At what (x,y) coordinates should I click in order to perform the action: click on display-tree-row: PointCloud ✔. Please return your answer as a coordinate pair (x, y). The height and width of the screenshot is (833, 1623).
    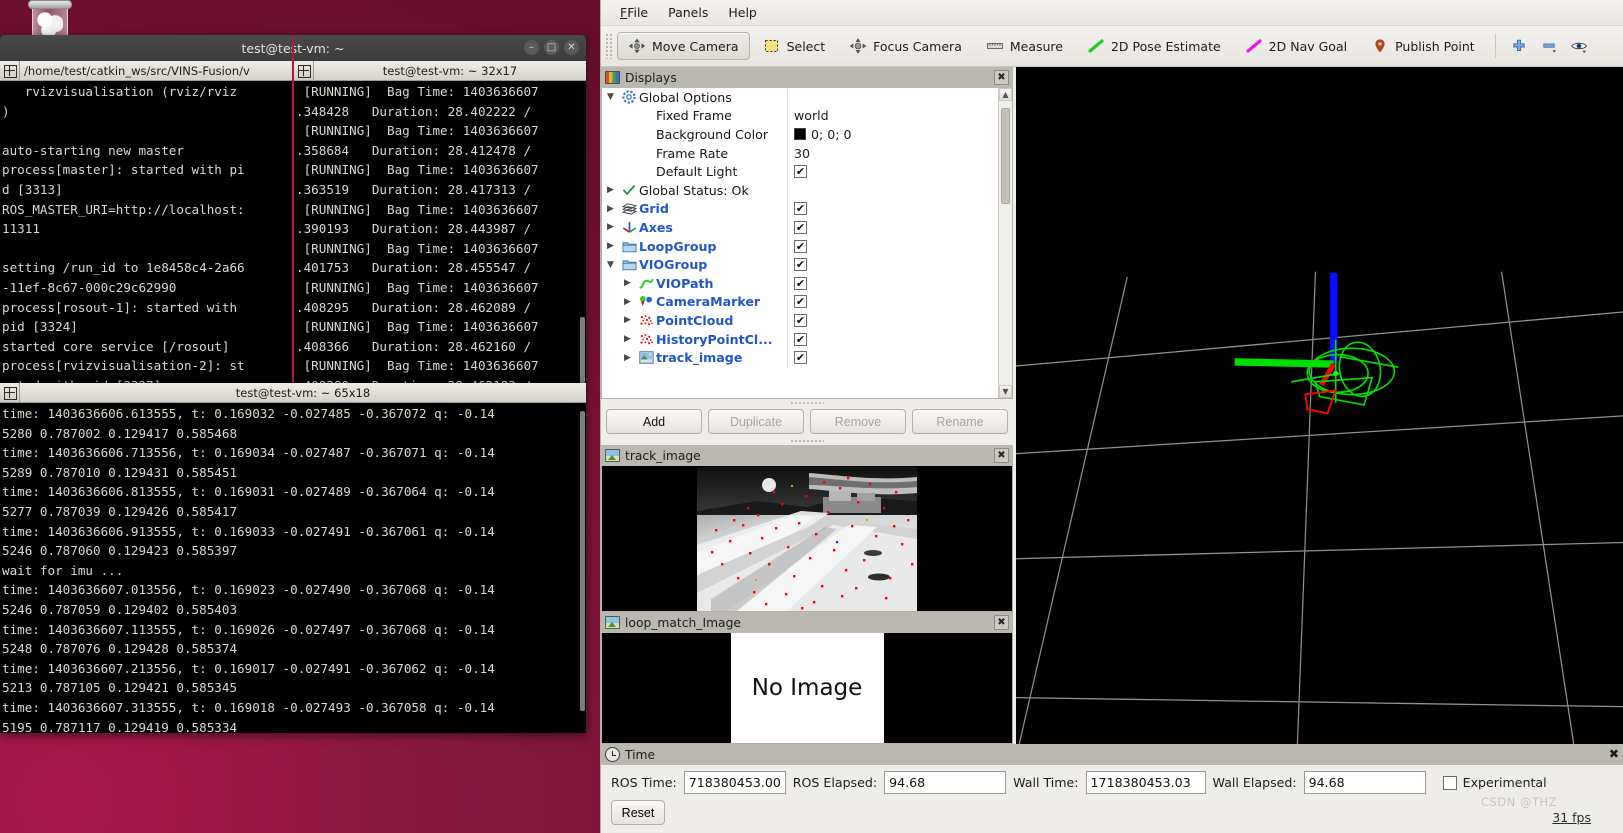
    Looking at the image, I should click on (800, 320).